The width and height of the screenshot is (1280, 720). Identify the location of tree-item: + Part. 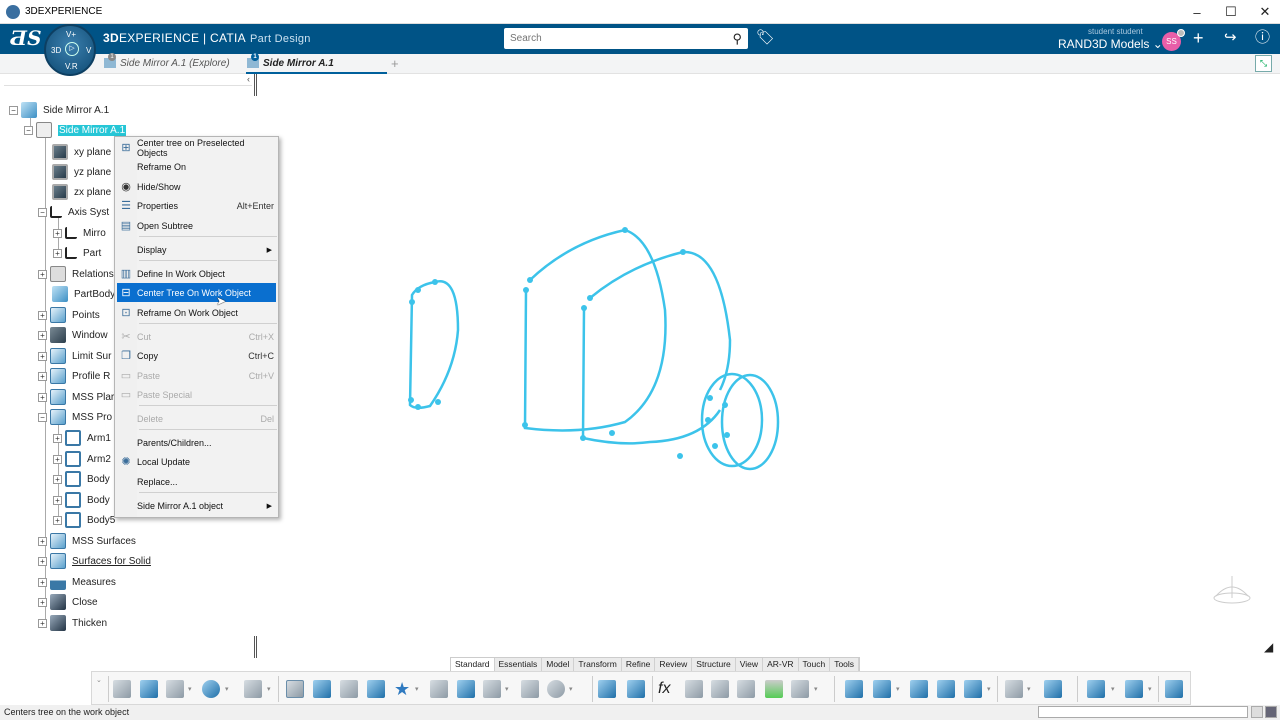
(77, 253).